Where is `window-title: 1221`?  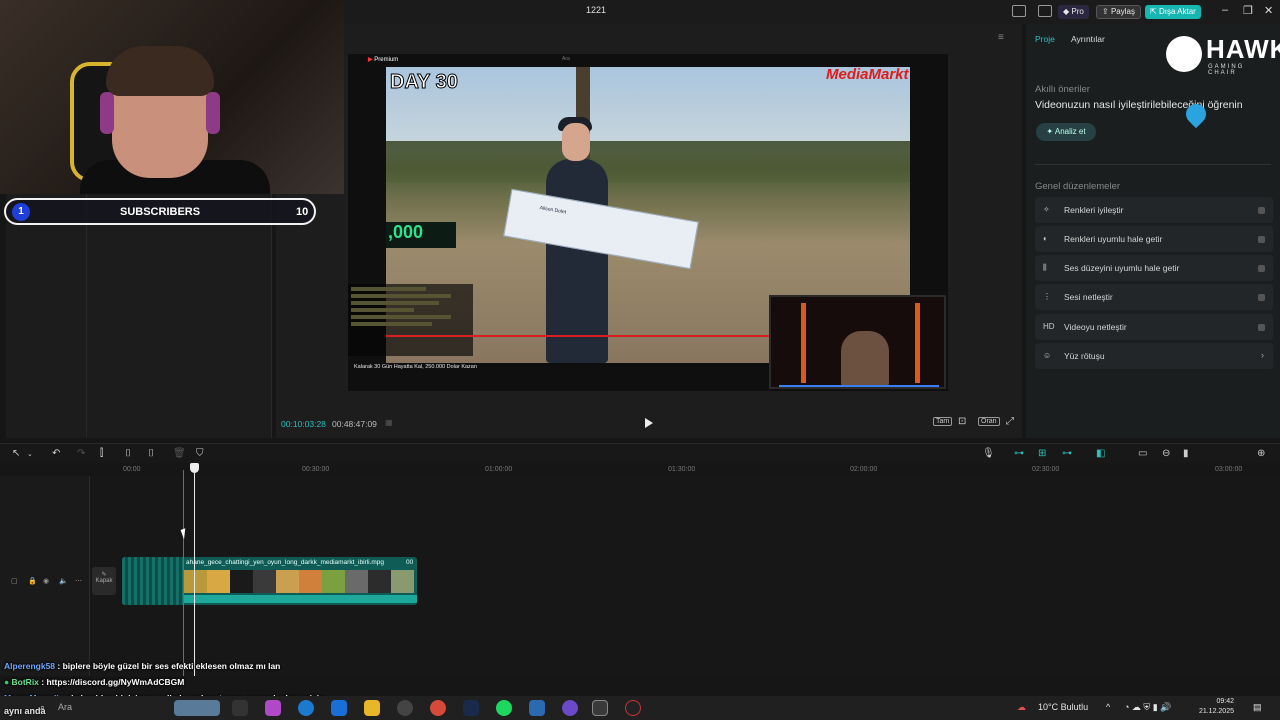
window-title: 1221 is located at coordinates (596, 10).